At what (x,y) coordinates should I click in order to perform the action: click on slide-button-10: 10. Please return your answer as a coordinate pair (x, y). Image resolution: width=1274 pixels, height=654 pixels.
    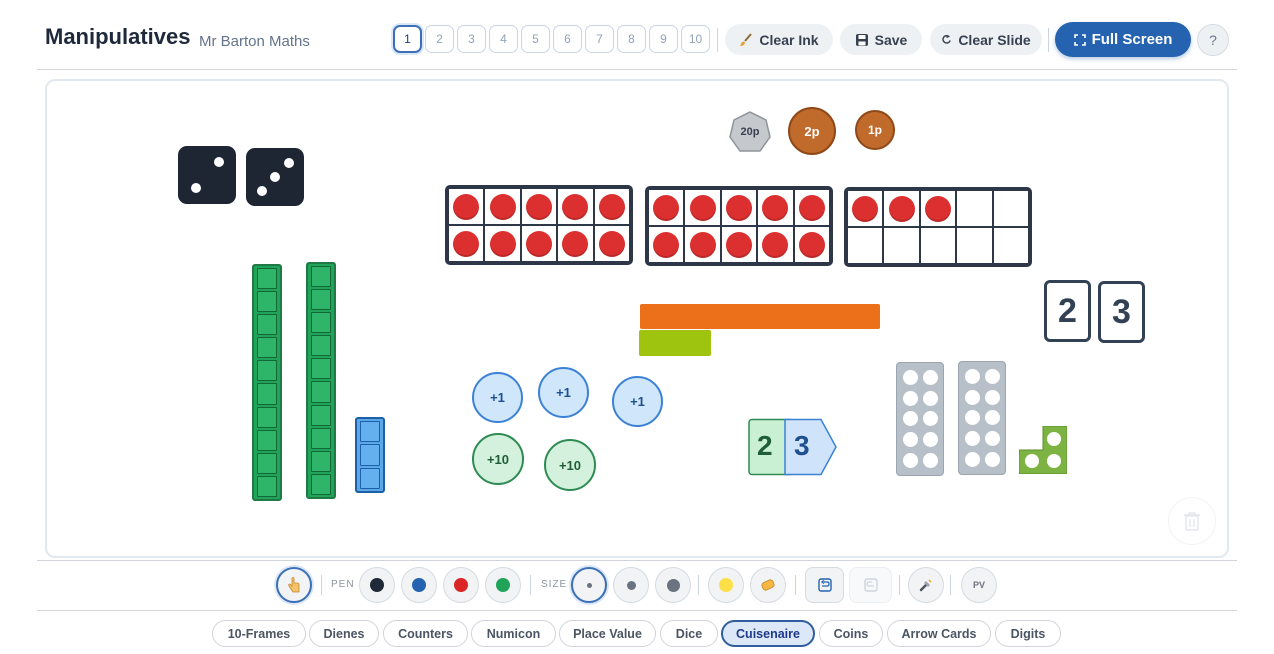
    Looking at the image, I should click on (695, 39).